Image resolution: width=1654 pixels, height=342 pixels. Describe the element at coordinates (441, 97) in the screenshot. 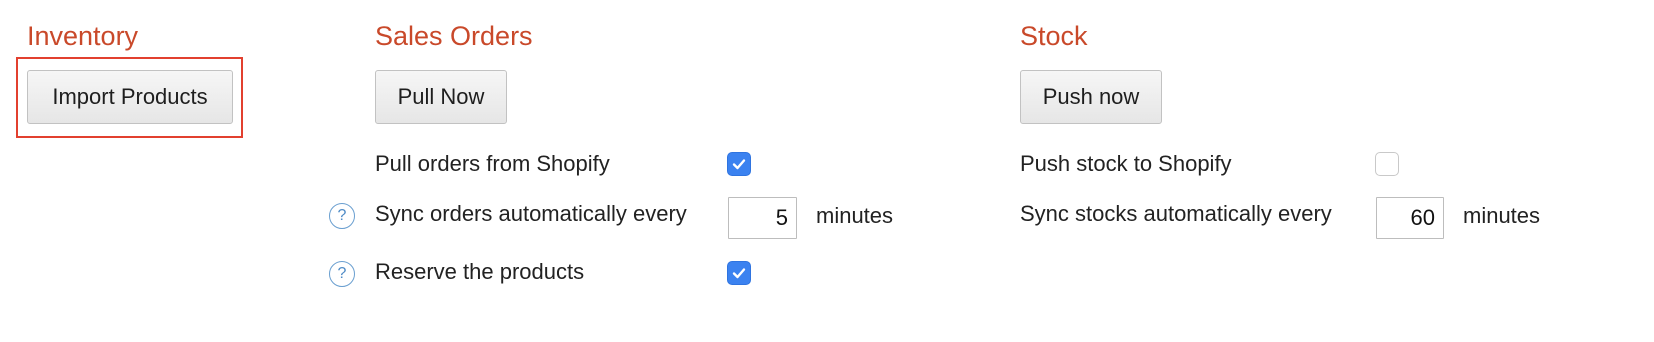

I see `pull-now-button: Pull Now` at that location.